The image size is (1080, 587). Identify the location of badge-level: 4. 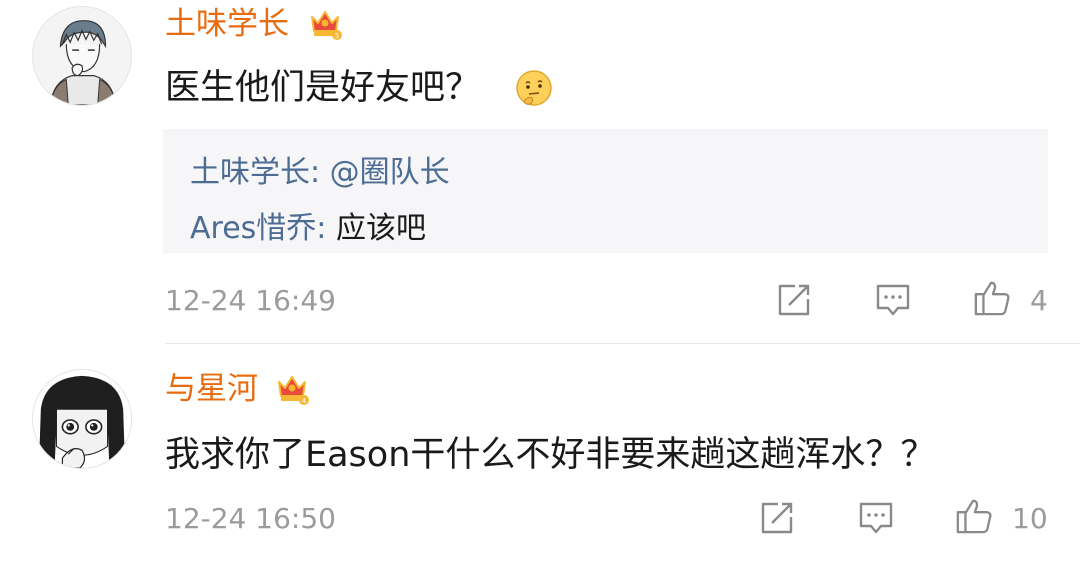
(304, 401).